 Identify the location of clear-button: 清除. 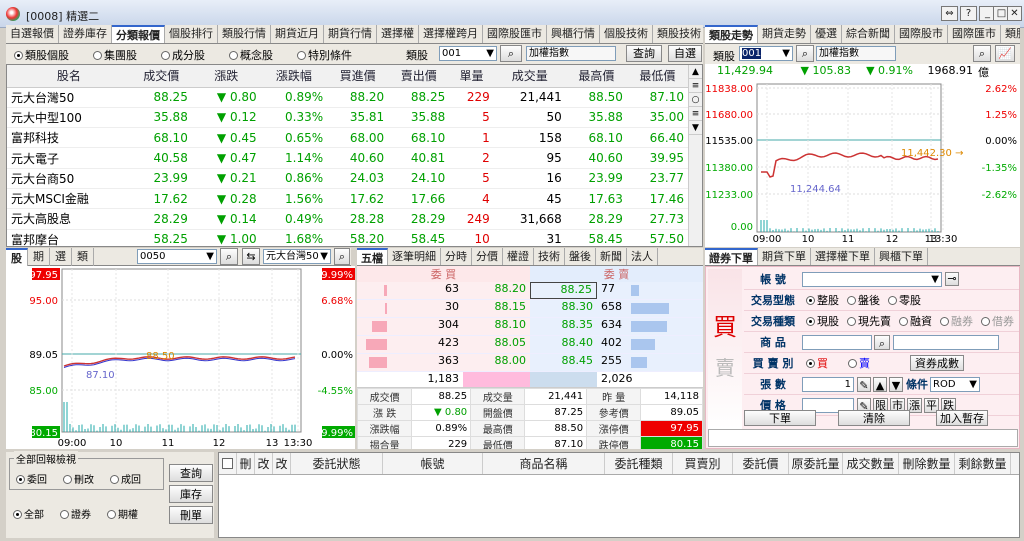
(874, 418).